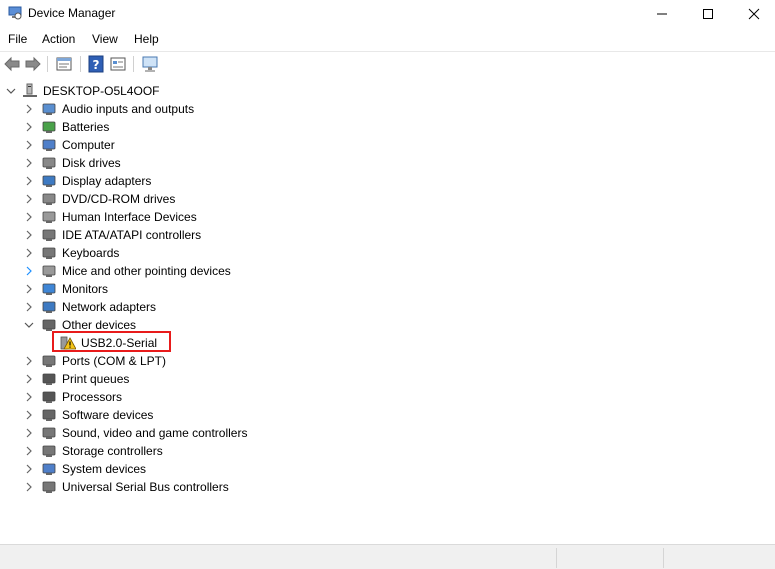  I want to click on port-icon, so click(49, 361).